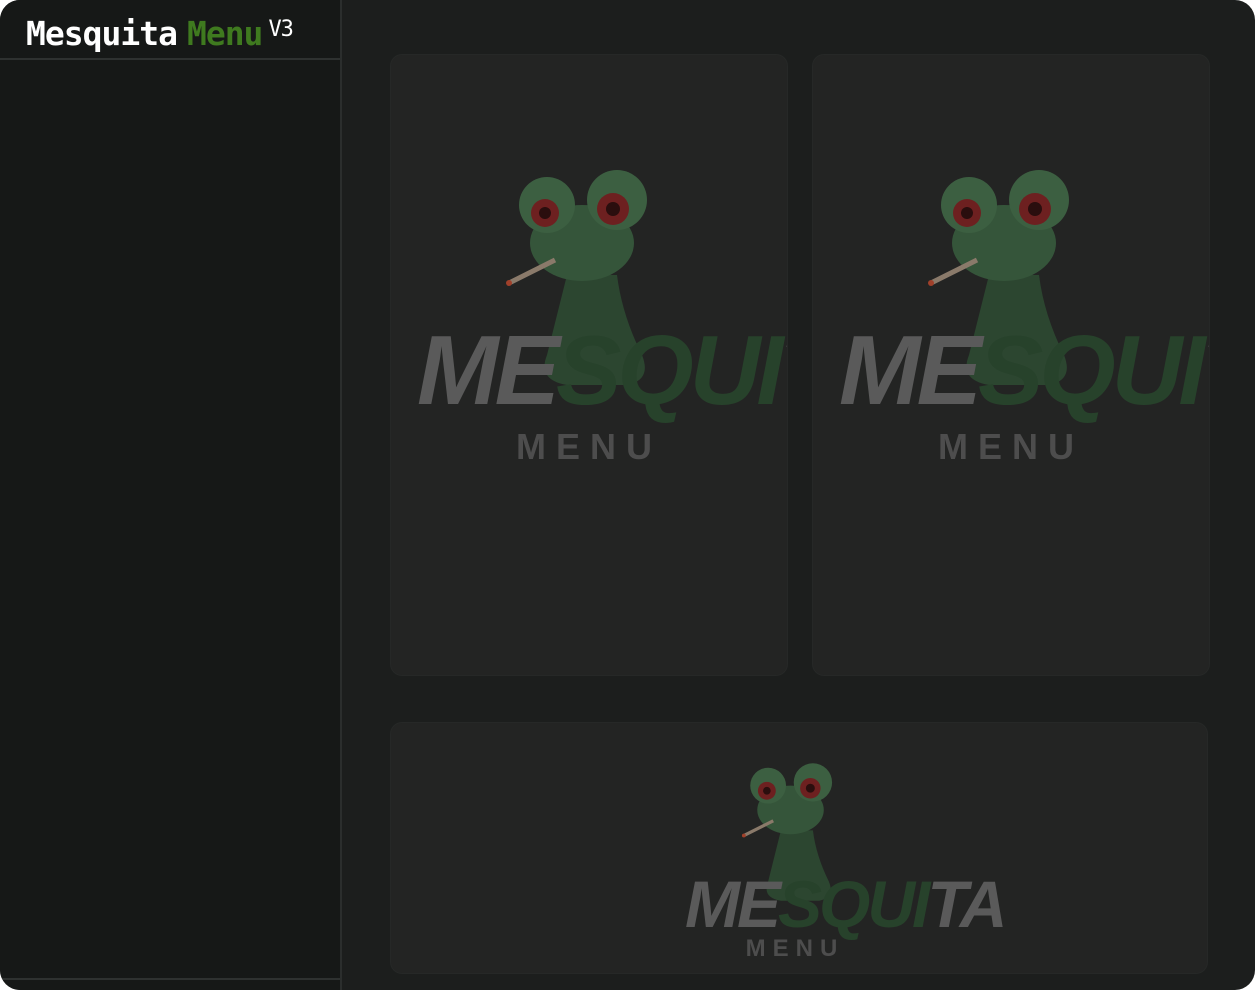 This screenshot has height=990, width=1255. I want to click on app-title-word1: Mesquita, so click(102, 33).